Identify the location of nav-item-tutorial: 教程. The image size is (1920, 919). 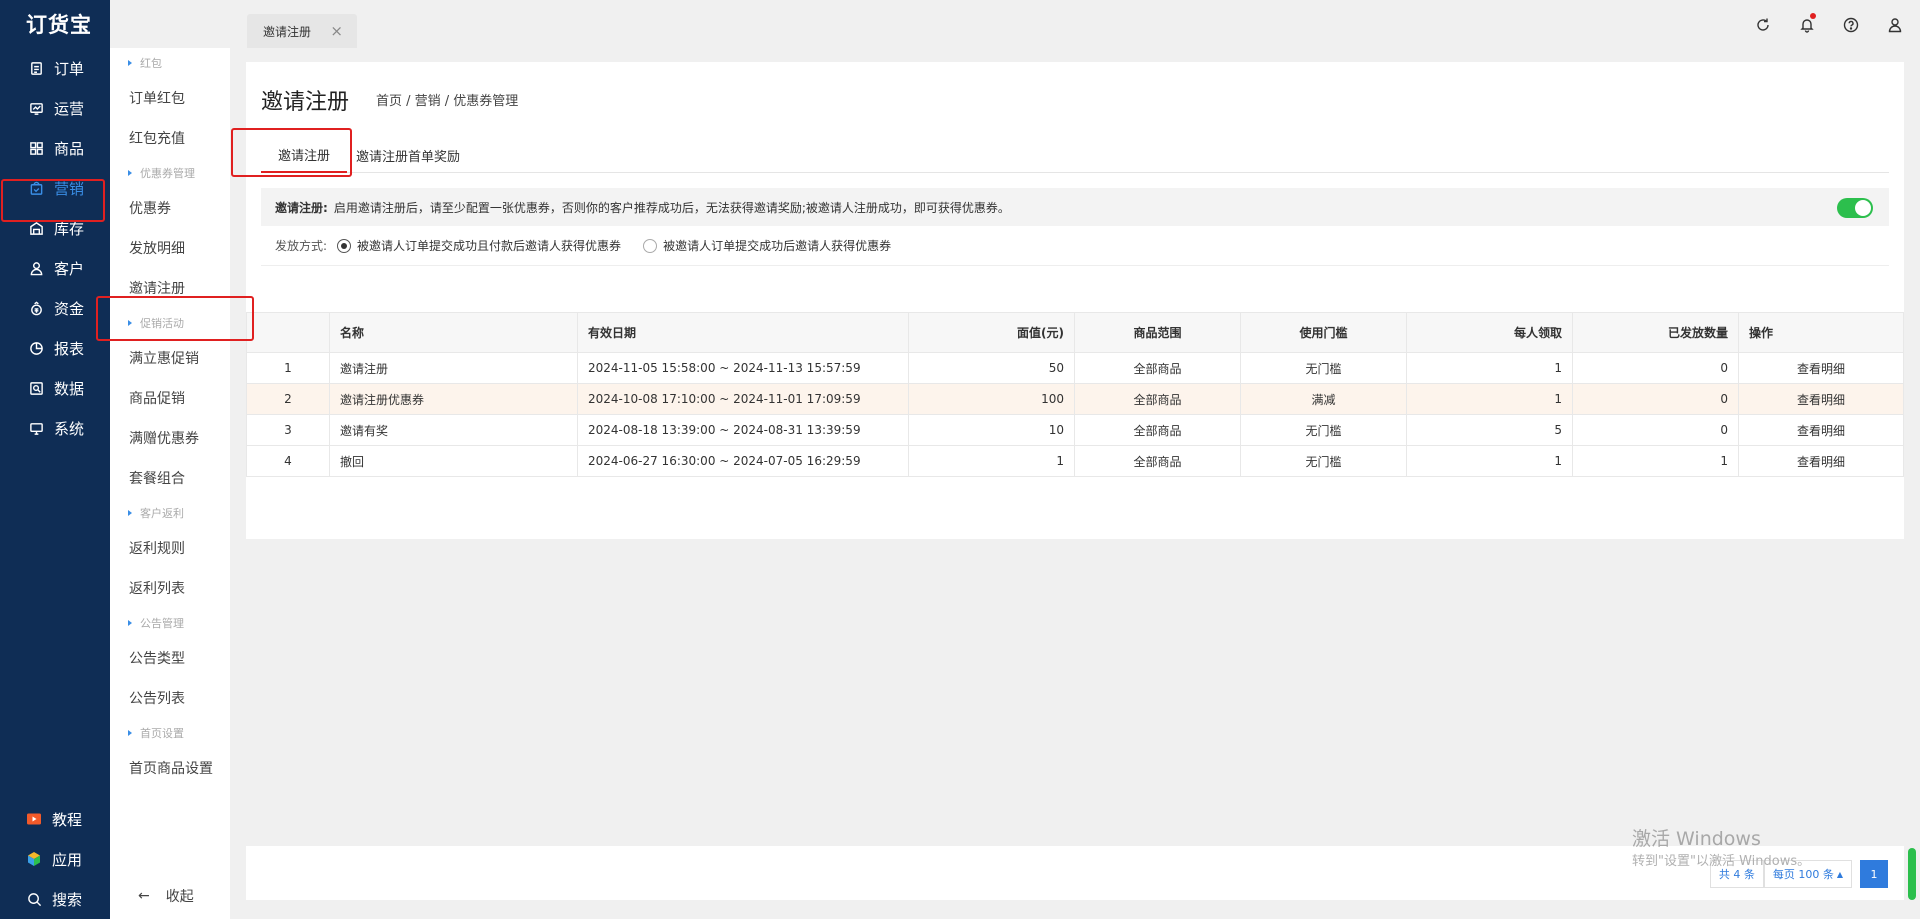
(55, 819).